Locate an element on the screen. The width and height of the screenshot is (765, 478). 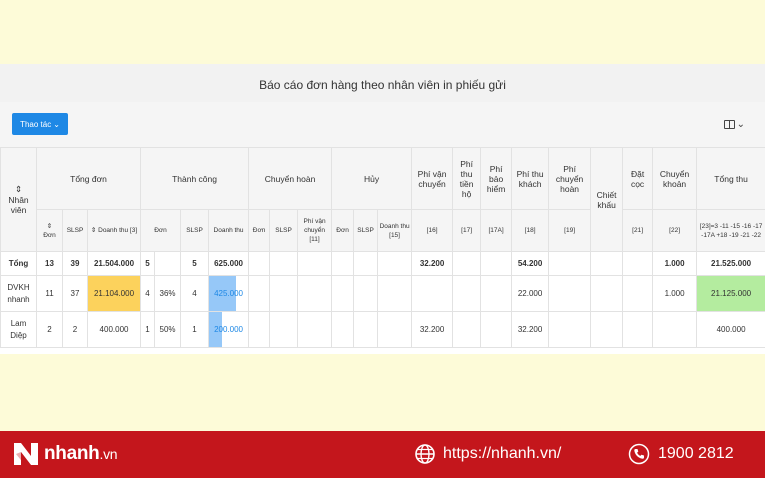
cell-phi-thu-khach: 22.000 is located at coordinates (530, 293).